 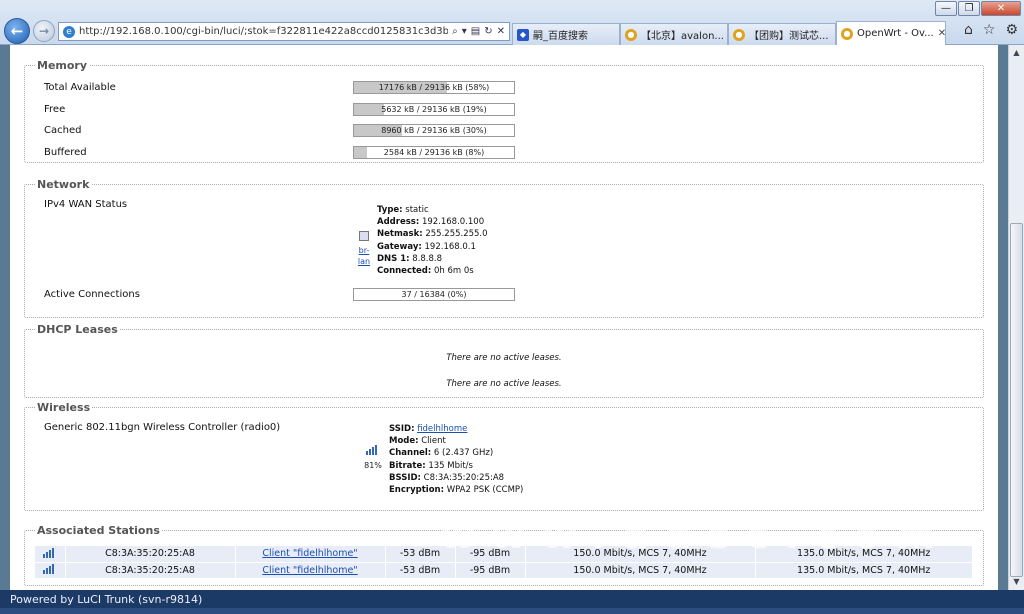 I want to click on iface-name-line2: lan, so click(x=364, y=261).